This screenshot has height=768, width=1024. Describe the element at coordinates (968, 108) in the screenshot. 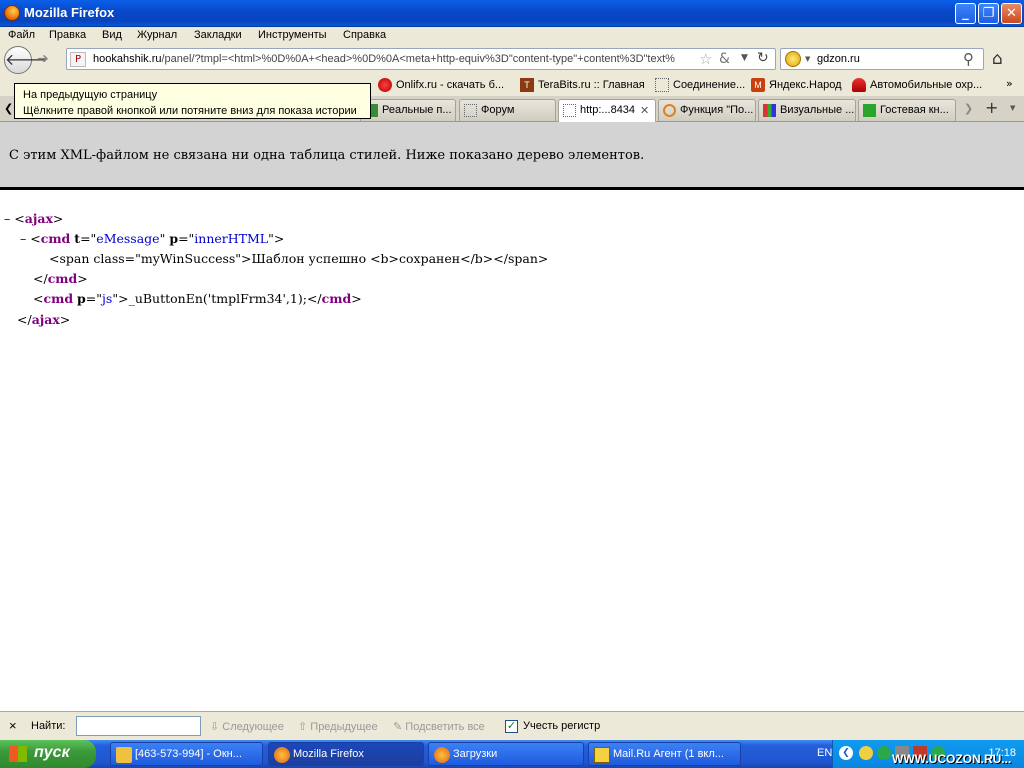

I see `tab-scroll-right-icon: ❯` at that location.